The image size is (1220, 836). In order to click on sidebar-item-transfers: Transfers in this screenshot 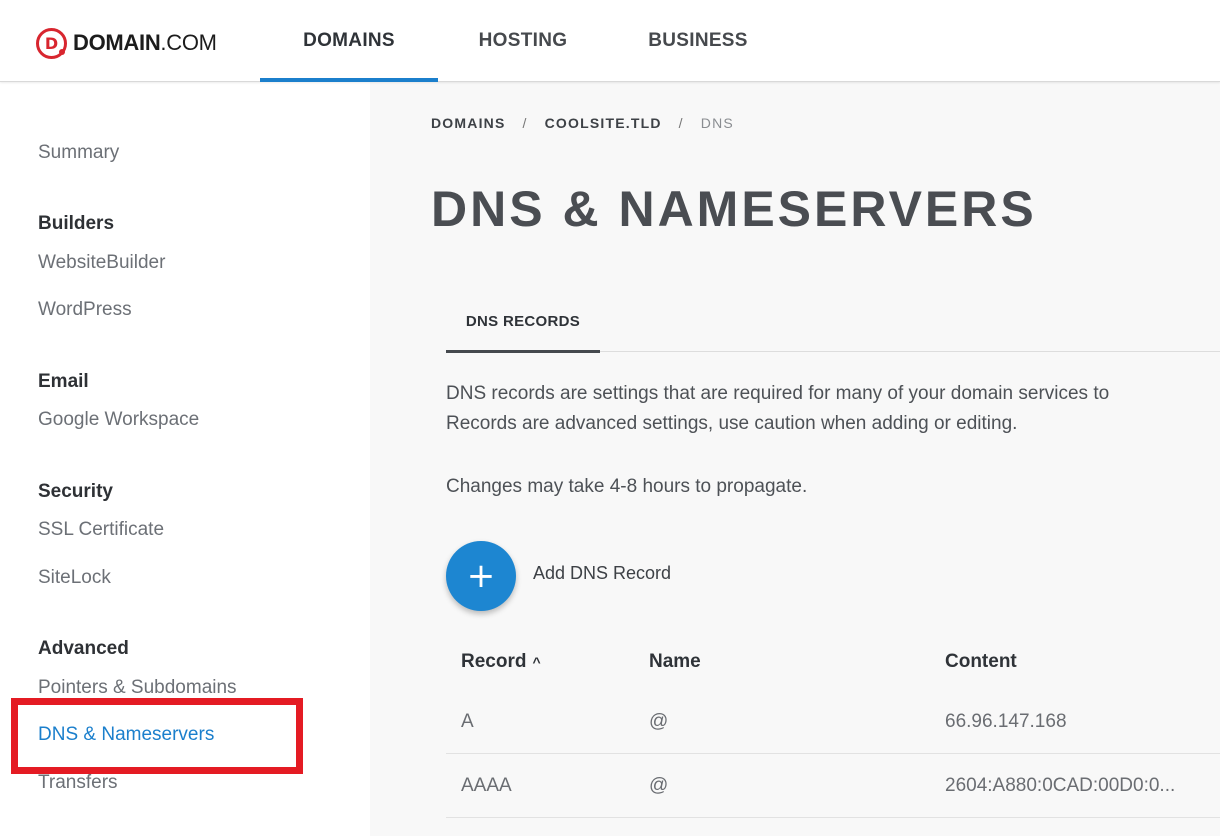, I will do `click(78, 783)`.